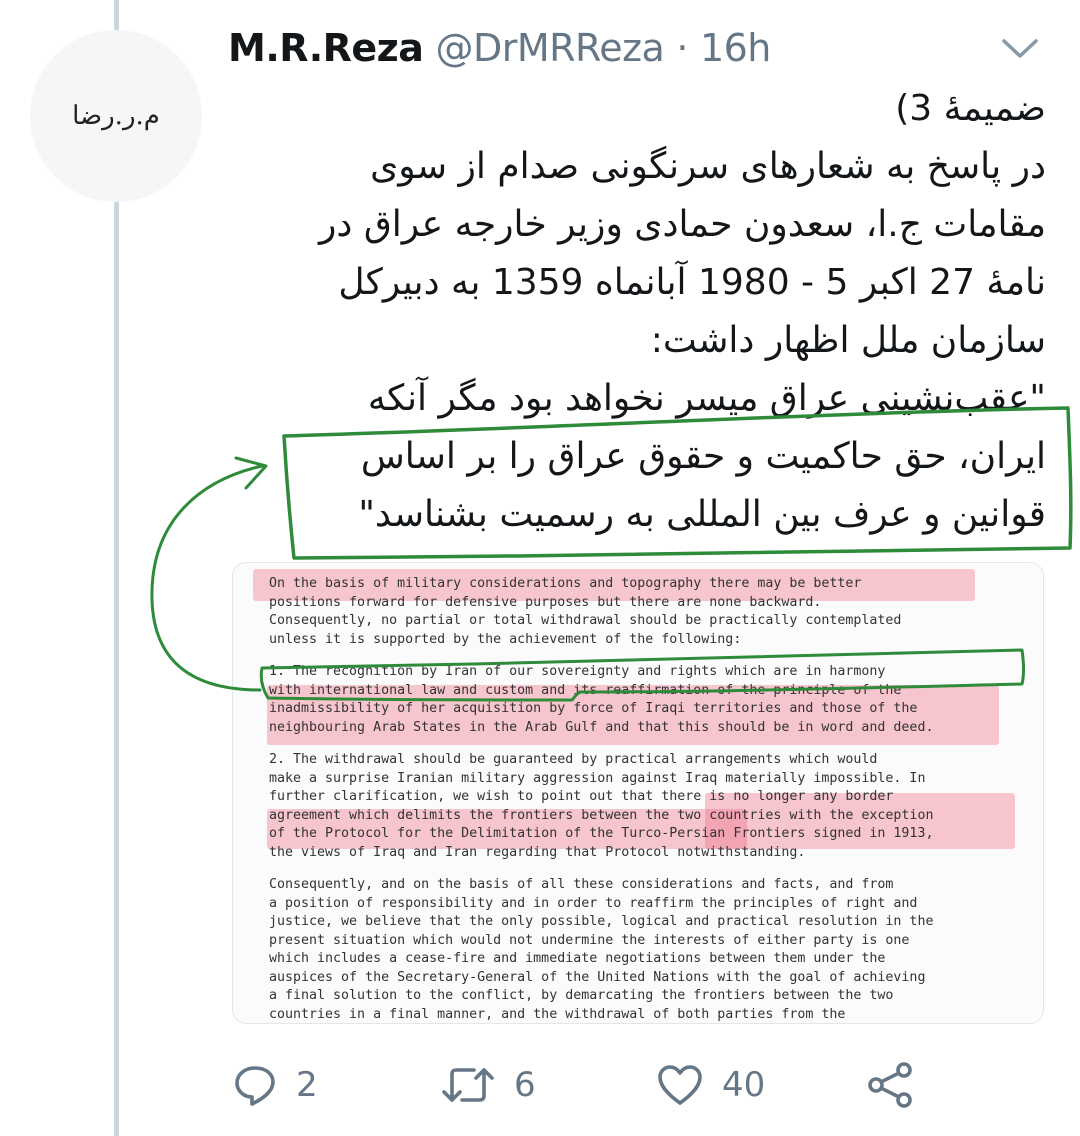 This screenshot has height=1136, width=1080. Describe the element at coordinates (710, 1085) in the screenshot. I see `like-button: 40` at that location.